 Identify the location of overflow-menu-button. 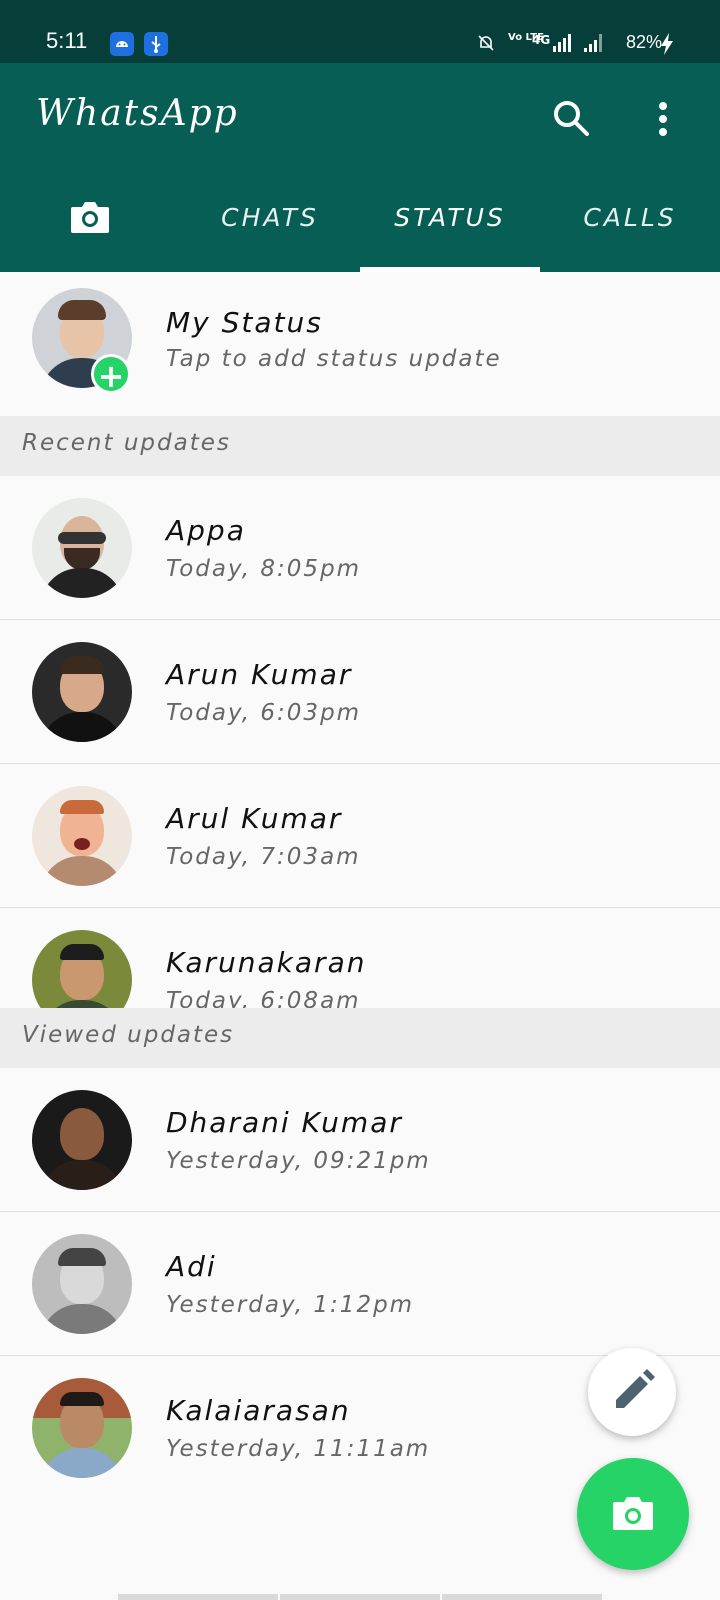
(663, 119).